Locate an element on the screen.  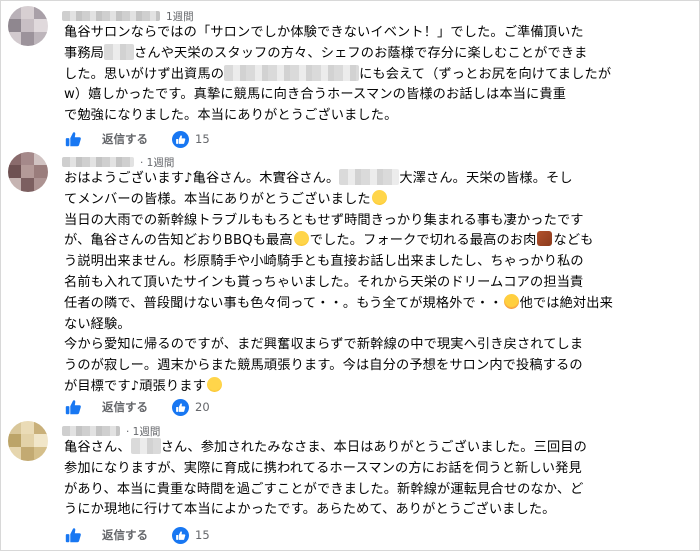
comment-meta: 1週間 is located at coordinates (128, 16).